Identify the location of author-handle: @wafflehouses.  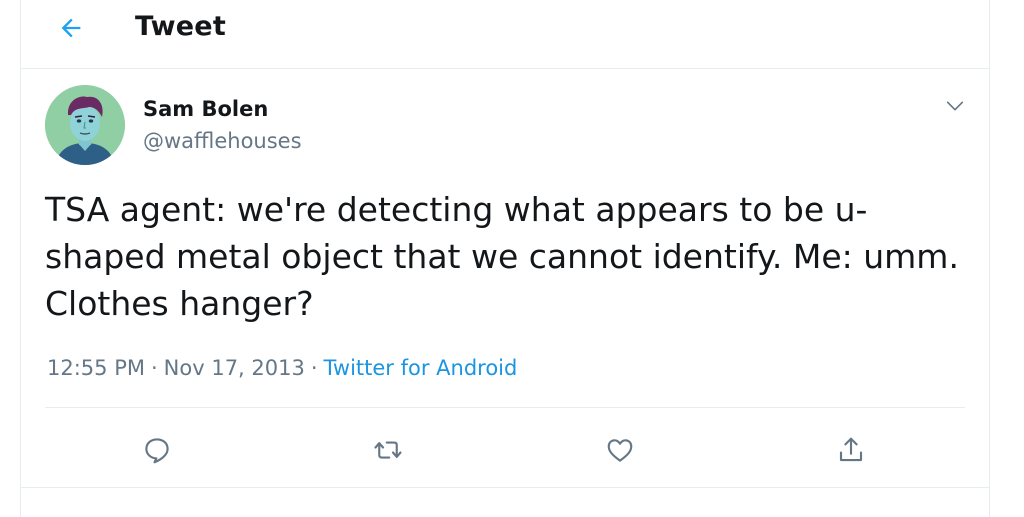
(222, 141).